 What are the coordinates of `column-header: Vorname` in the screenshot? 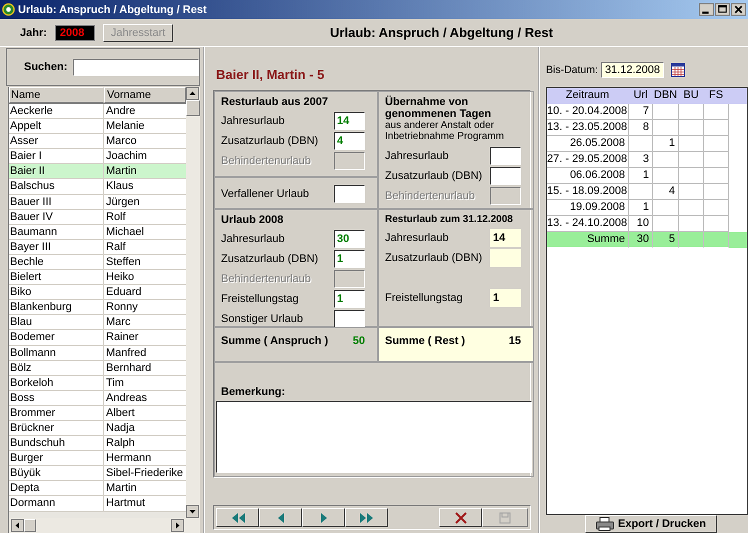 It's located at (145, 95).